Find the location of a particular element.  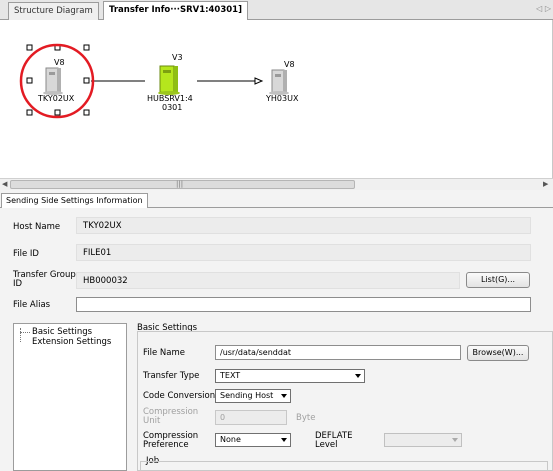

compression-preference-select: None is located at coordinates (253, 440).